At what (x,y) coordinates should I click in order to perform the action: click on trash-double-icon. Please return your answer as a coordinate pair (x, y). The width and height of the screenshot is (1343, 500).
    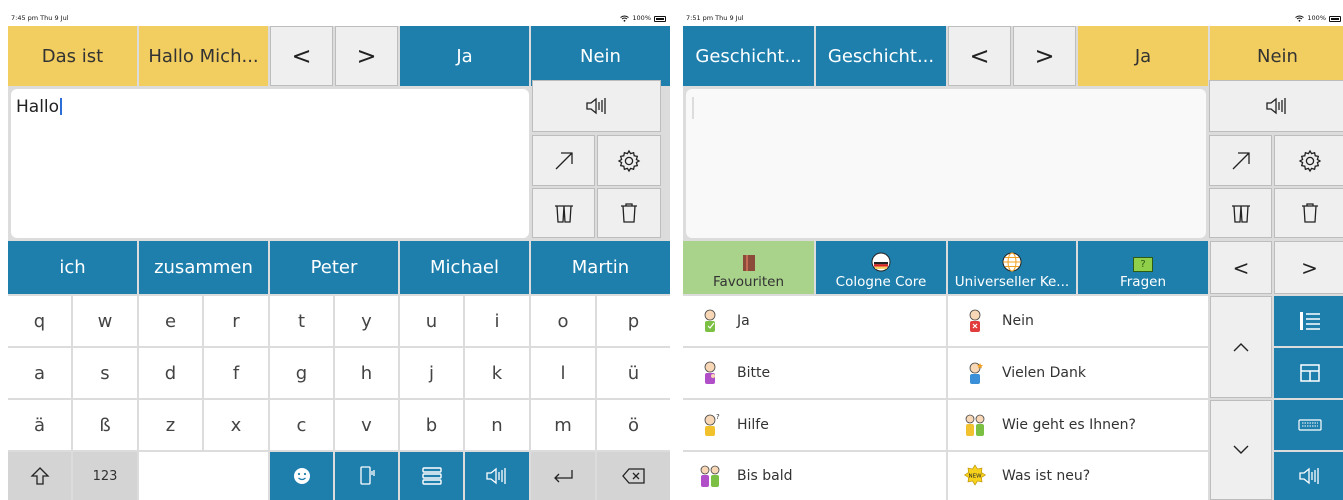
    Looking at the image, I should click on (1240, 214).